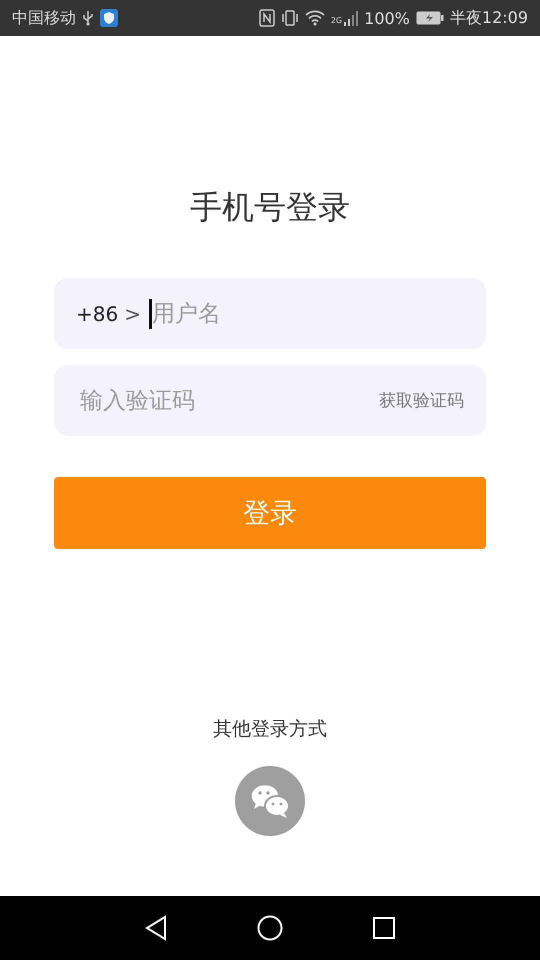 The height and width of the screenshot is (960, 540). What do you see at coordinates (269, 928) in the screenshot?
I see `home-icon` at bounding box center [269, 928].